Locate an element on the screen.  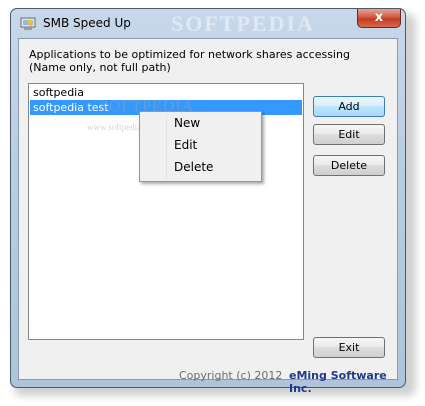
menu-gutter is located at coordinates (166, 146).